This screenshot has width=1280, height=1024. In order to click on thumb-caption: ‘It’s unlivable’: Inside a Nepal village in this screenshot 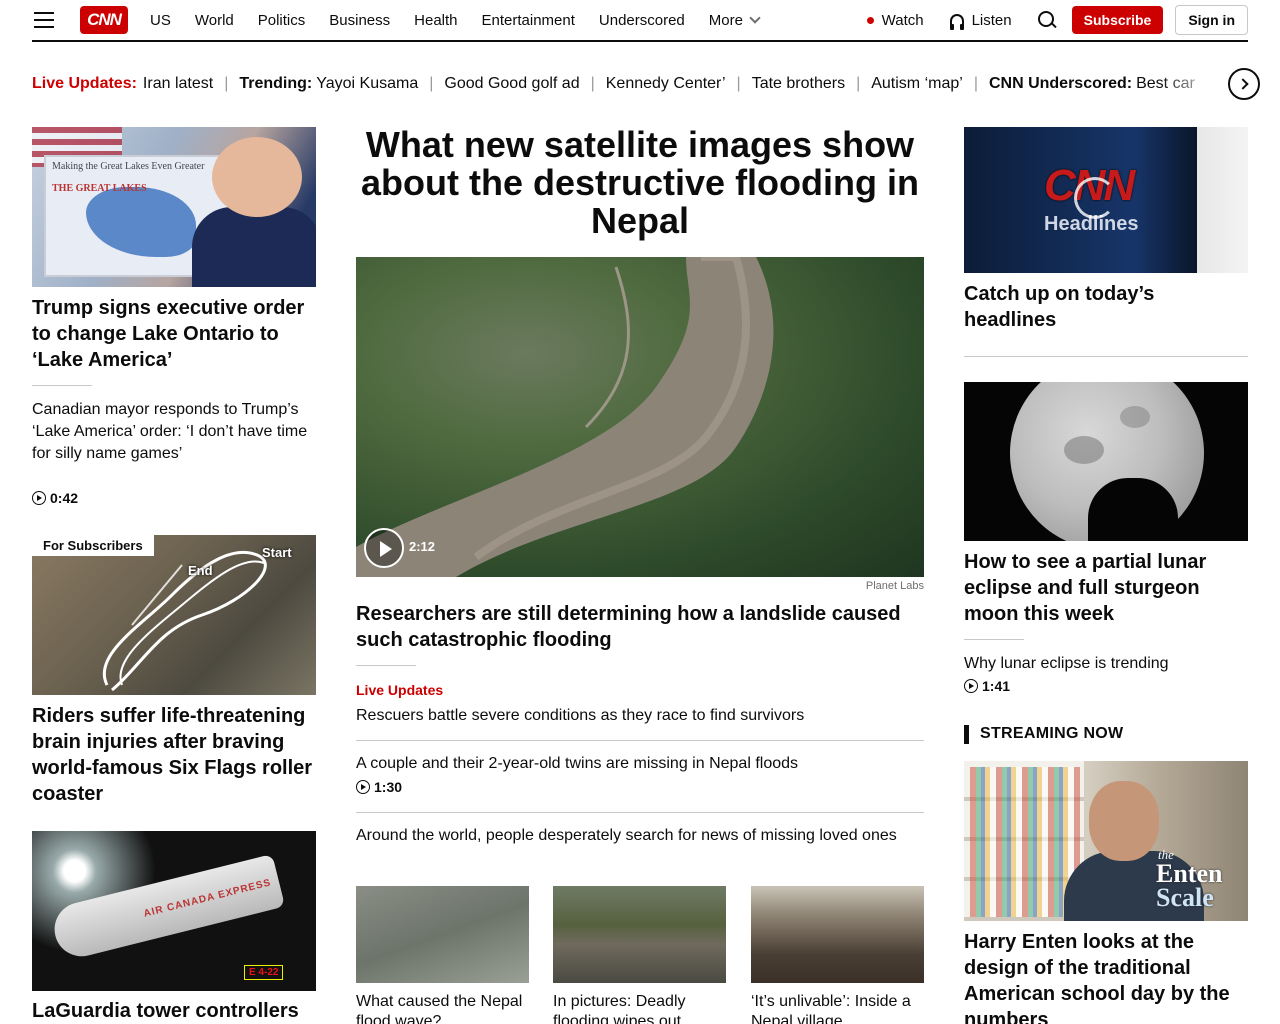, I will do `click(837, 1008)`.